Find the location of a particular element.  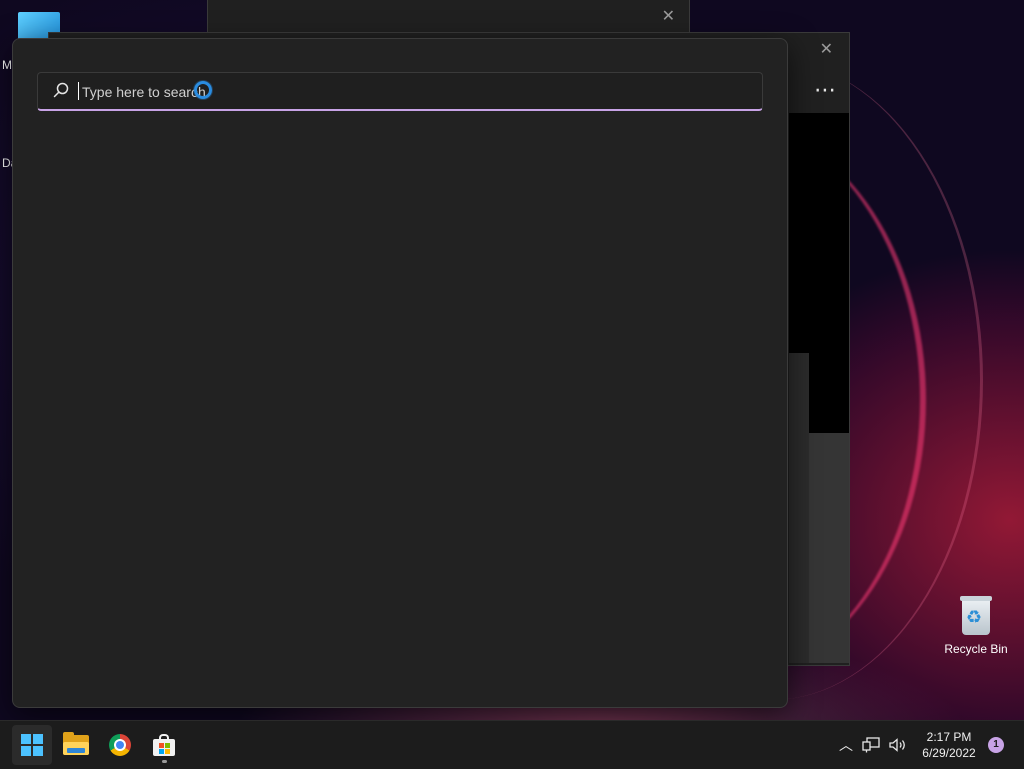

taskbar: ︿ 2:17 PM 6/29/2022 1 is located at coordinates (512, 744).